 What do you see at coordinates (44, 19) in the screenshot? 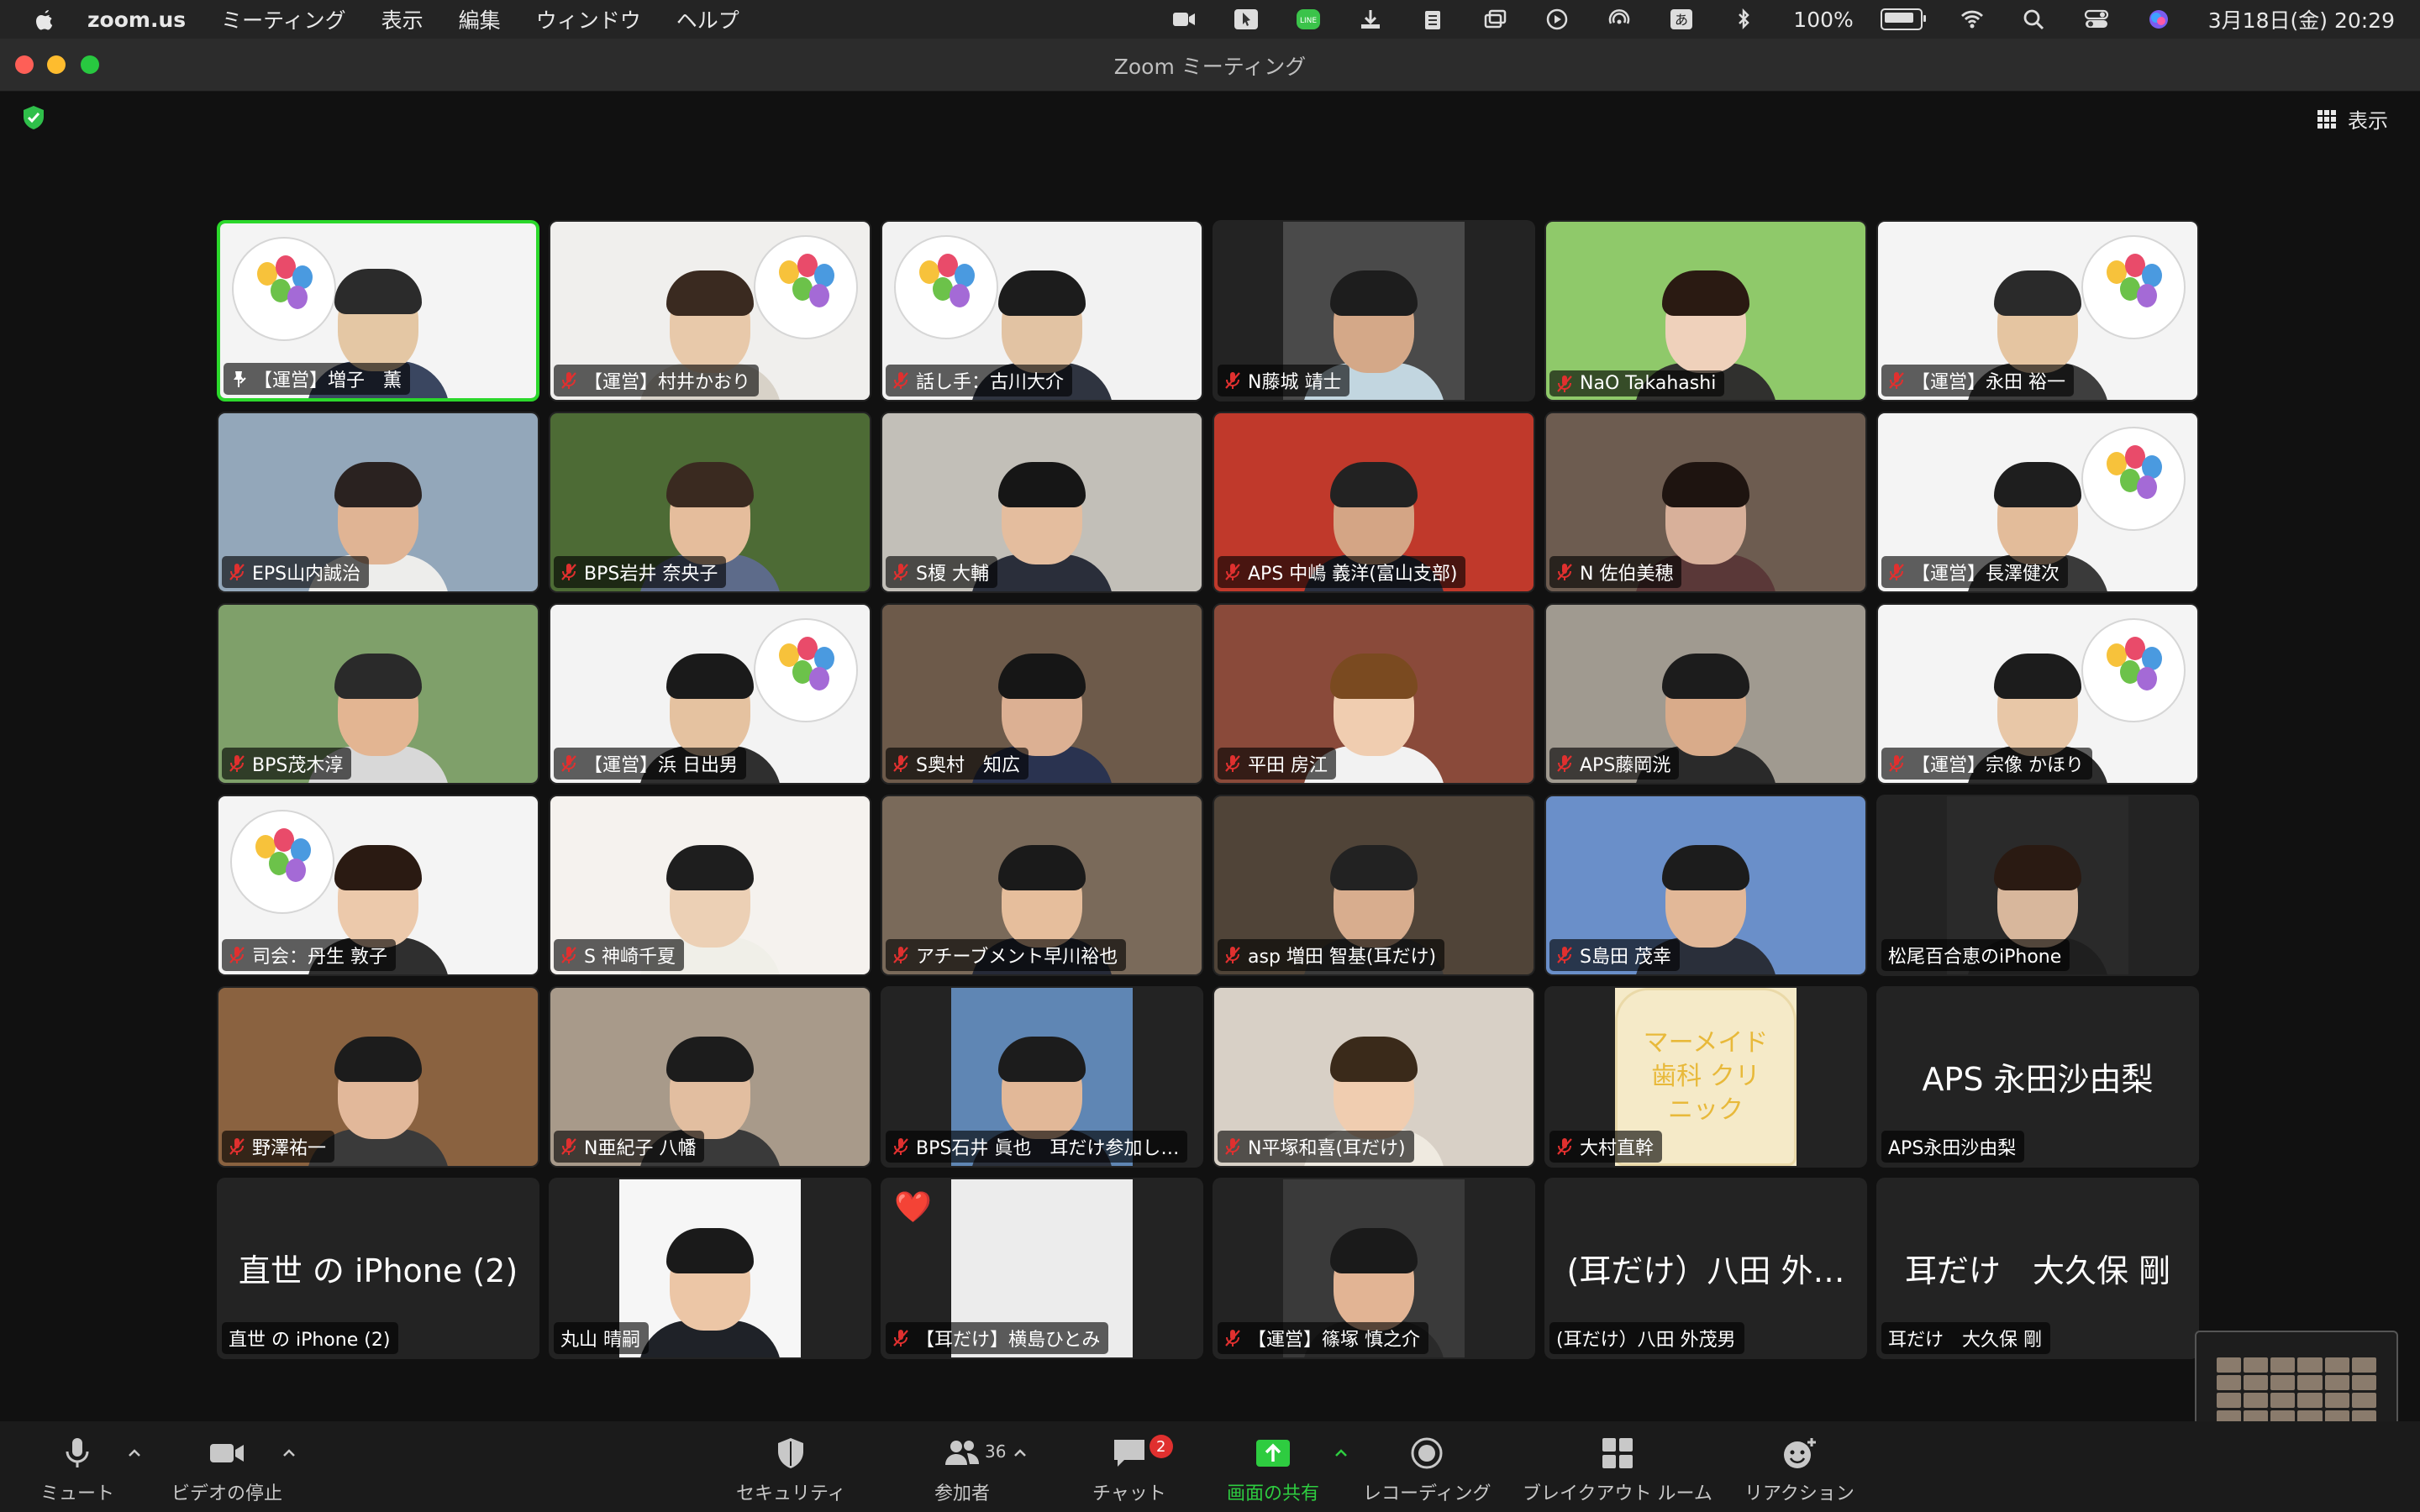
I see `apple-logo-icon` at bounding box center [44, 19].